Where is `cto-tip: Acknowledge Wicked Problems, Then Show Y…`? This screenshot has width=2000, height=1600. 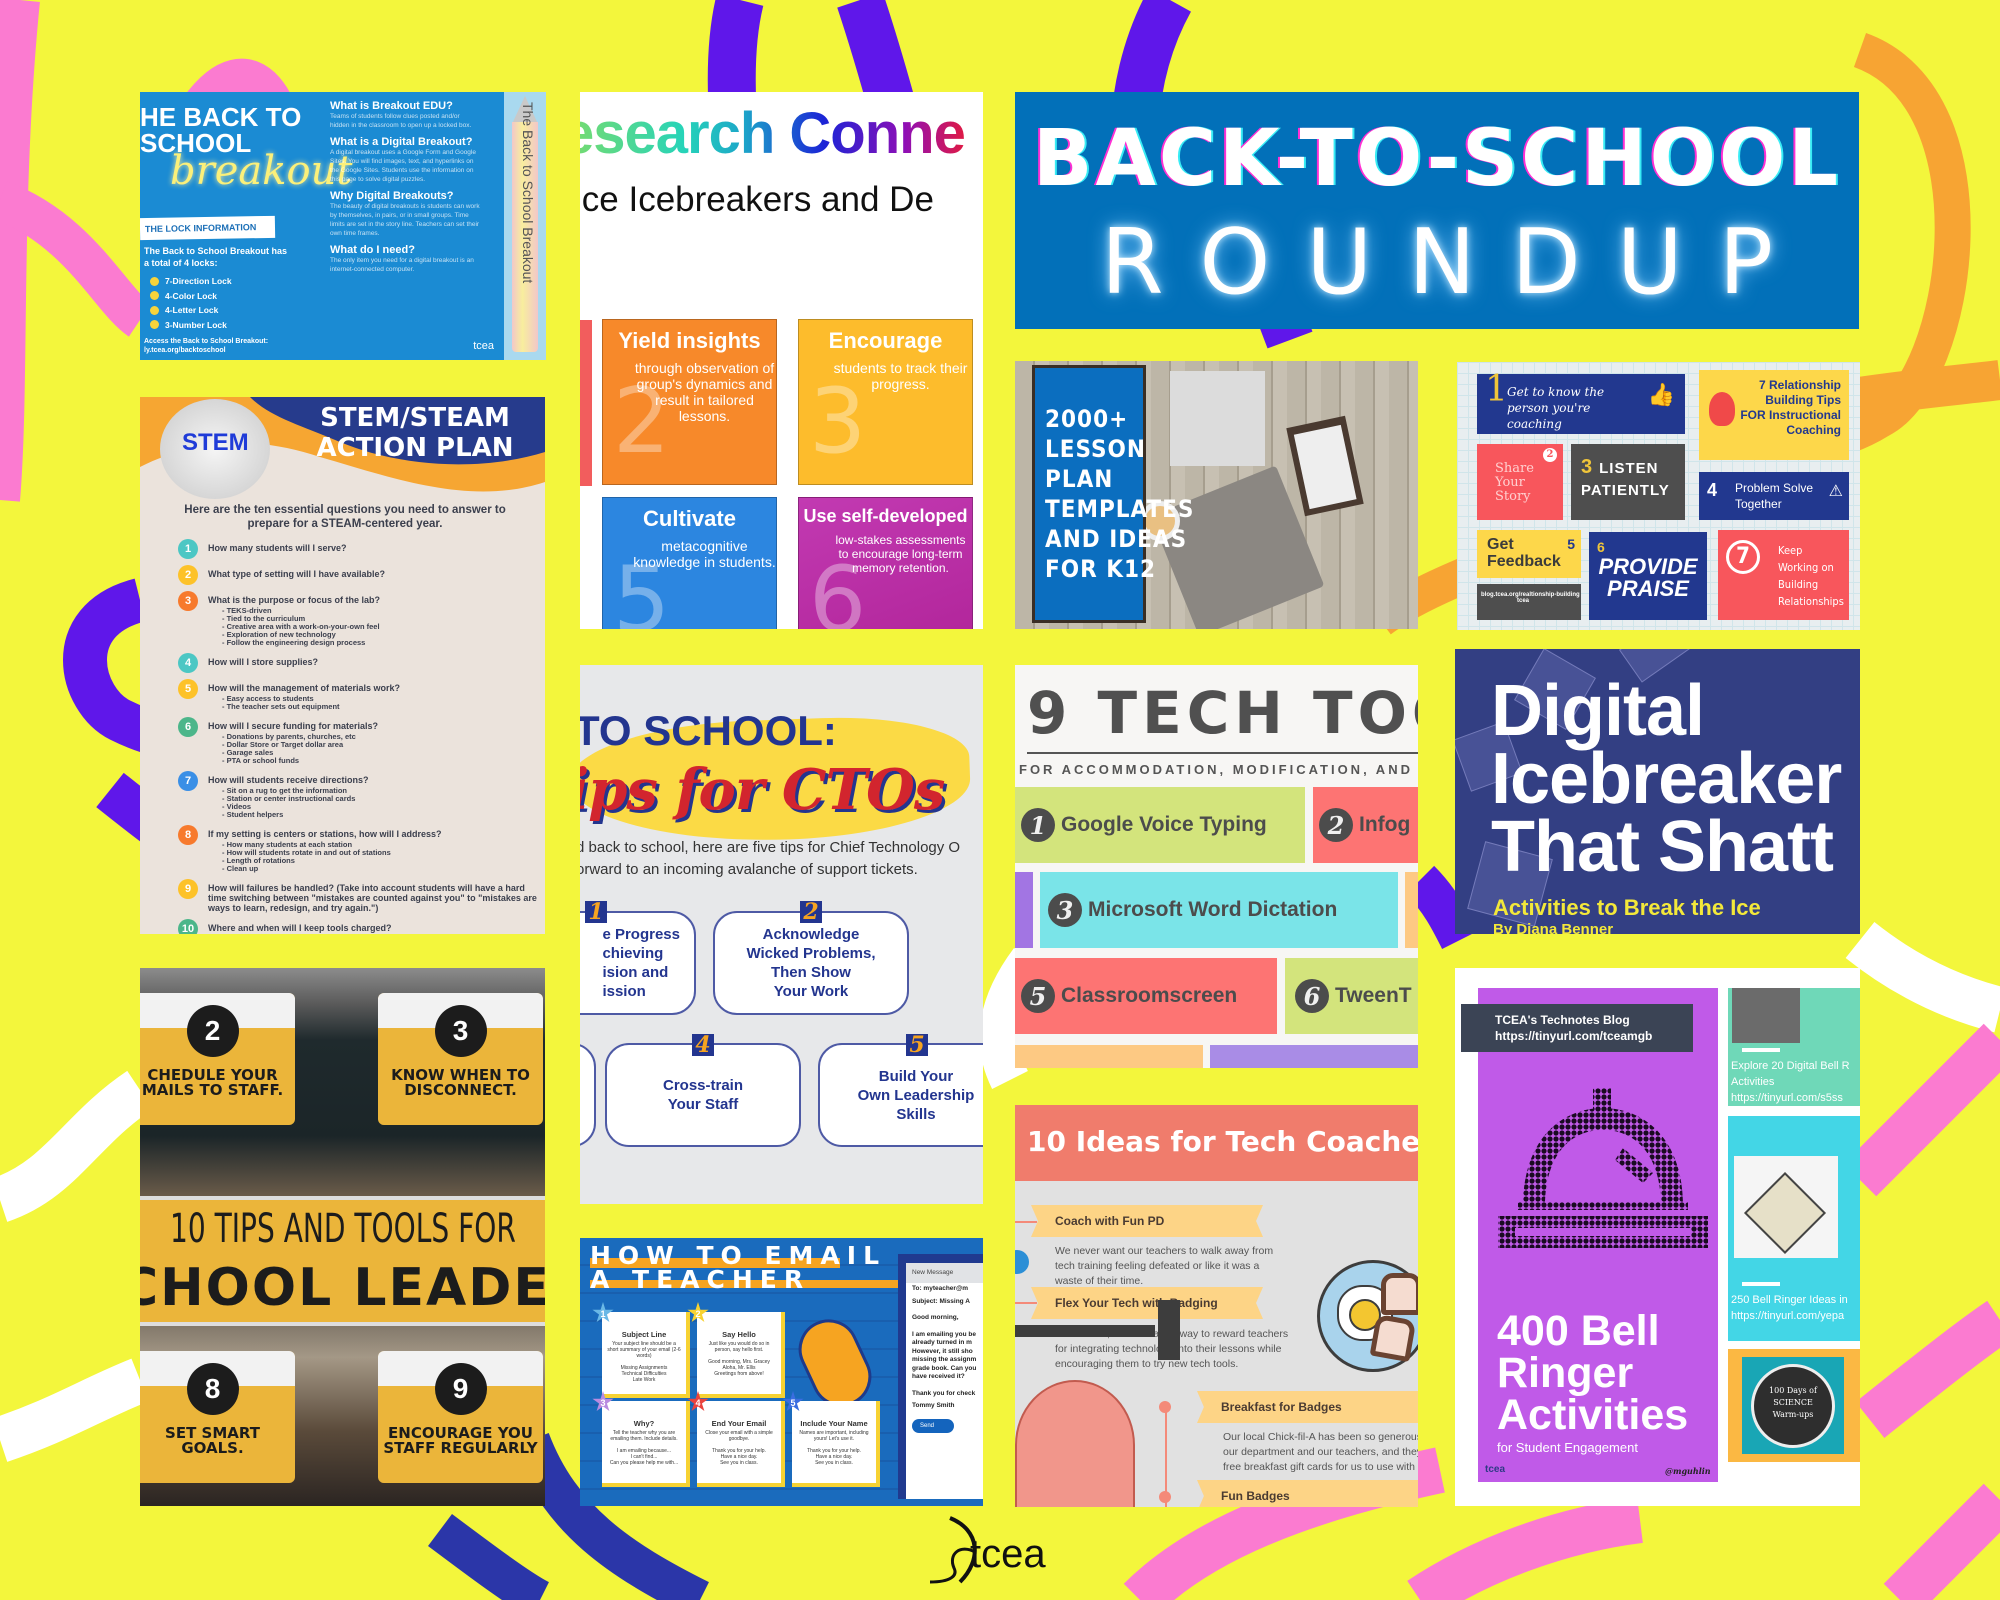 cto-tip: Acknowledge Wicked Problems, Then Show Y… is located at coordinates (811, 963).